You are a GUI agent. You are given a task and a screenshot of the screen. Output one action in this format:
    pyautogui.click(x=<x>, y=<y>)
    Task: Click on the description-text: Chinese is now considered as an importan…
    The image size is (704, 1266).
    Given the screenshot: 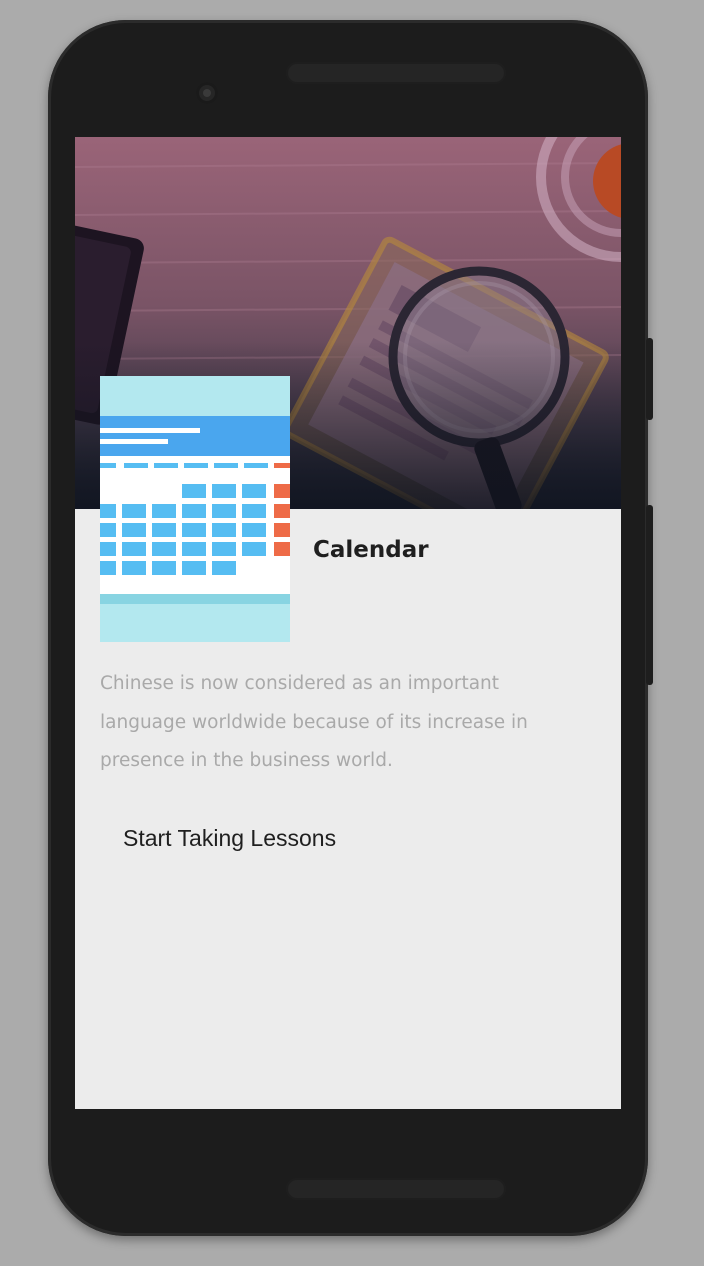 What is the action you would take?
    pyautogui.click(x=314, y=722)
    